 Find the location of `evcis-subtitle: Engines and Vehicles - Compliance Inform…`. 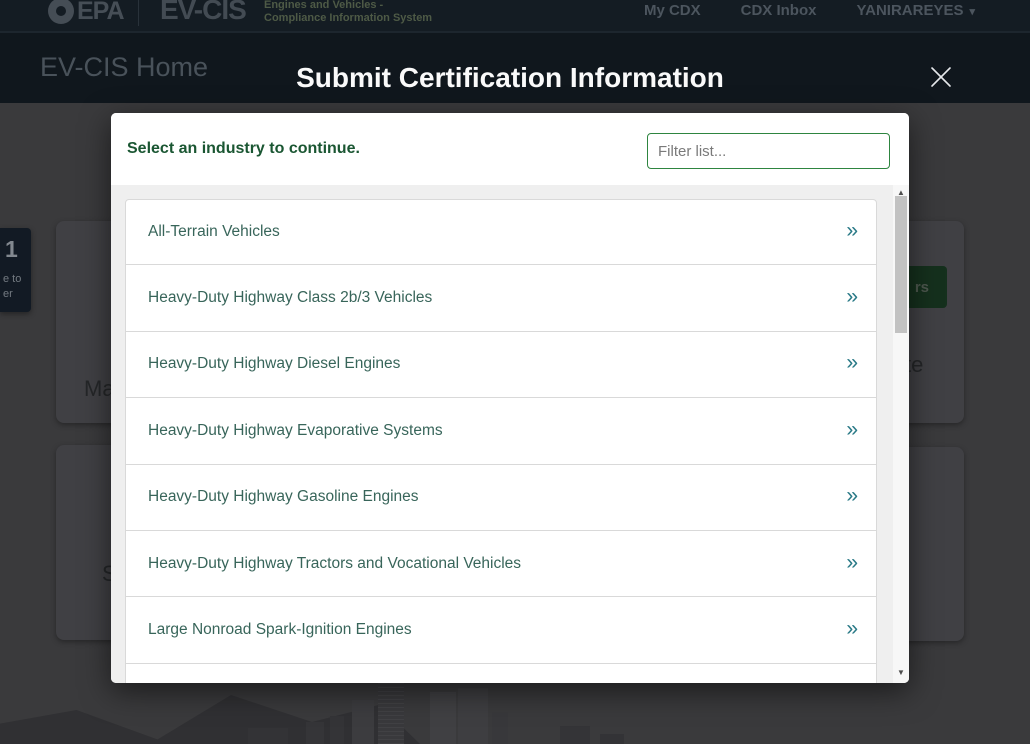

evcis-subtitle: Engines and Vehicles - Compliance Inform… is located at coordinates (348, 12).